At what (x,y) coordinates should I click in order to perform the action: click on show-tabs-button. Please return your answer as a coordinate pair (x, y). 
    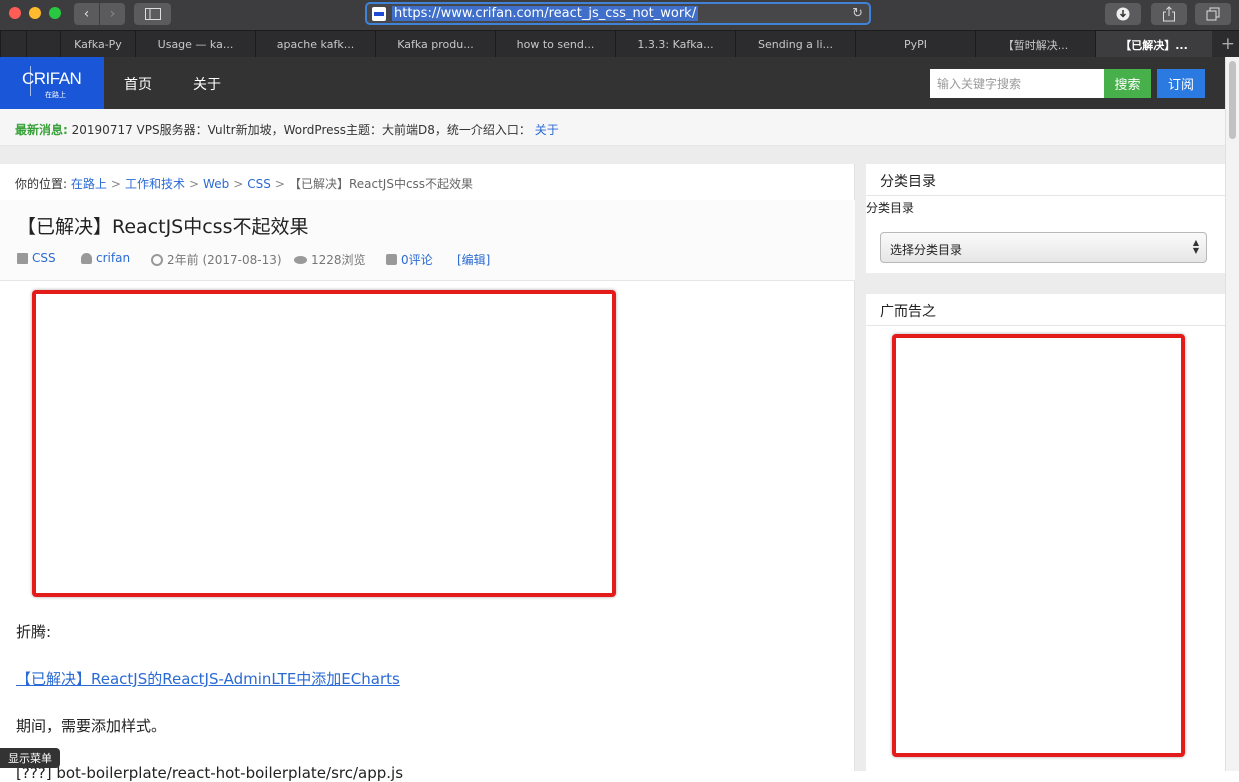
    Looking at the image, I should click on (1213, 14).